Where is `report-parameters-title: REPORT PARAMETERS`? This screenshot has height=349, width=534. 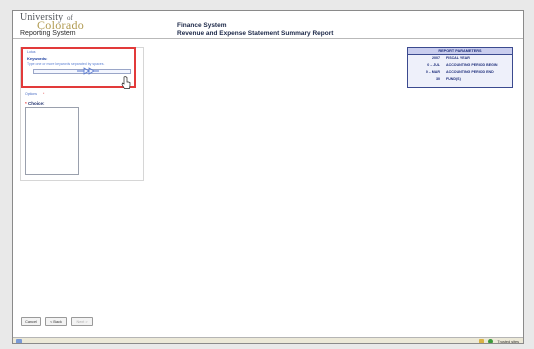
report-parameters-title: REPORT PARAMETERS is located at coordinates (460, 51).